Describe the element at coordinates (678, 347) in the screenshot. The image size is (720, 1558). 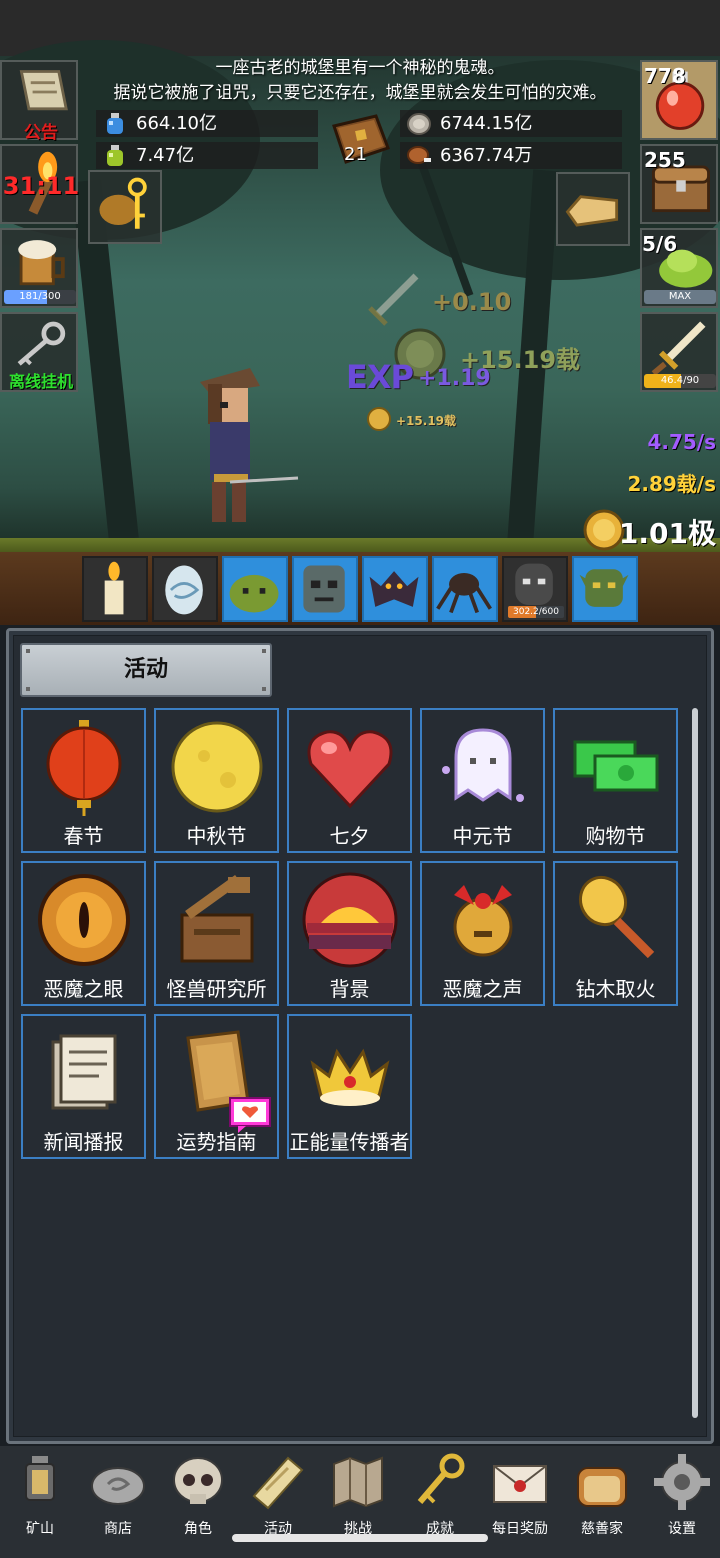
I see `sword-icon` at that location.